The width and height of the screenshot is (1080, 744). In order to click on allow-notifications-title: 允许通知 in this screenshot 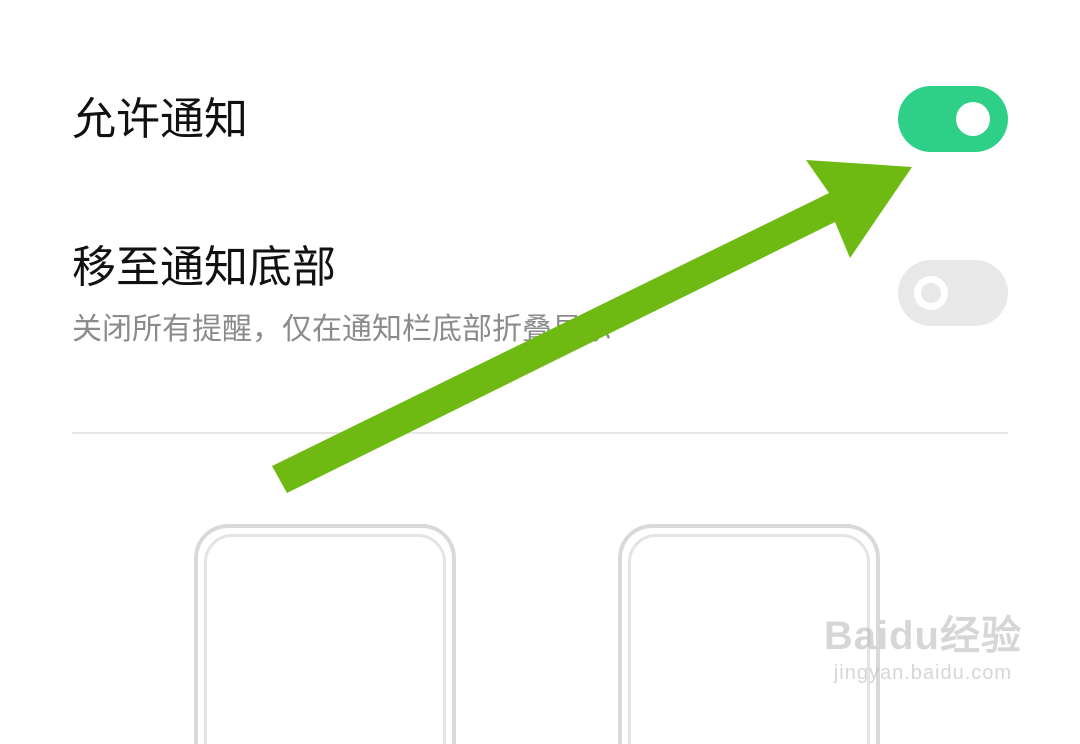, I will do `click(160, 119)`.